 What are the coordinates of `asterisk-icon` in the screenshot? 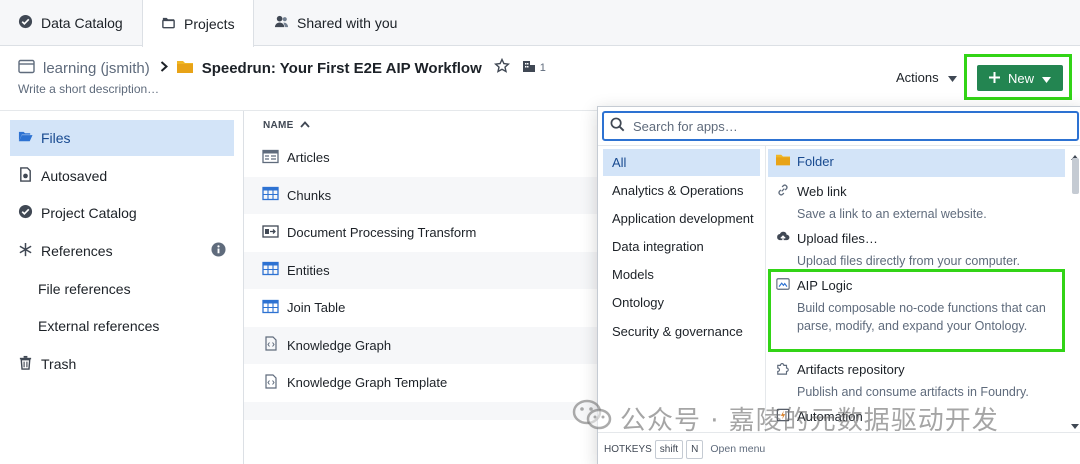 It's located at (25, 251).